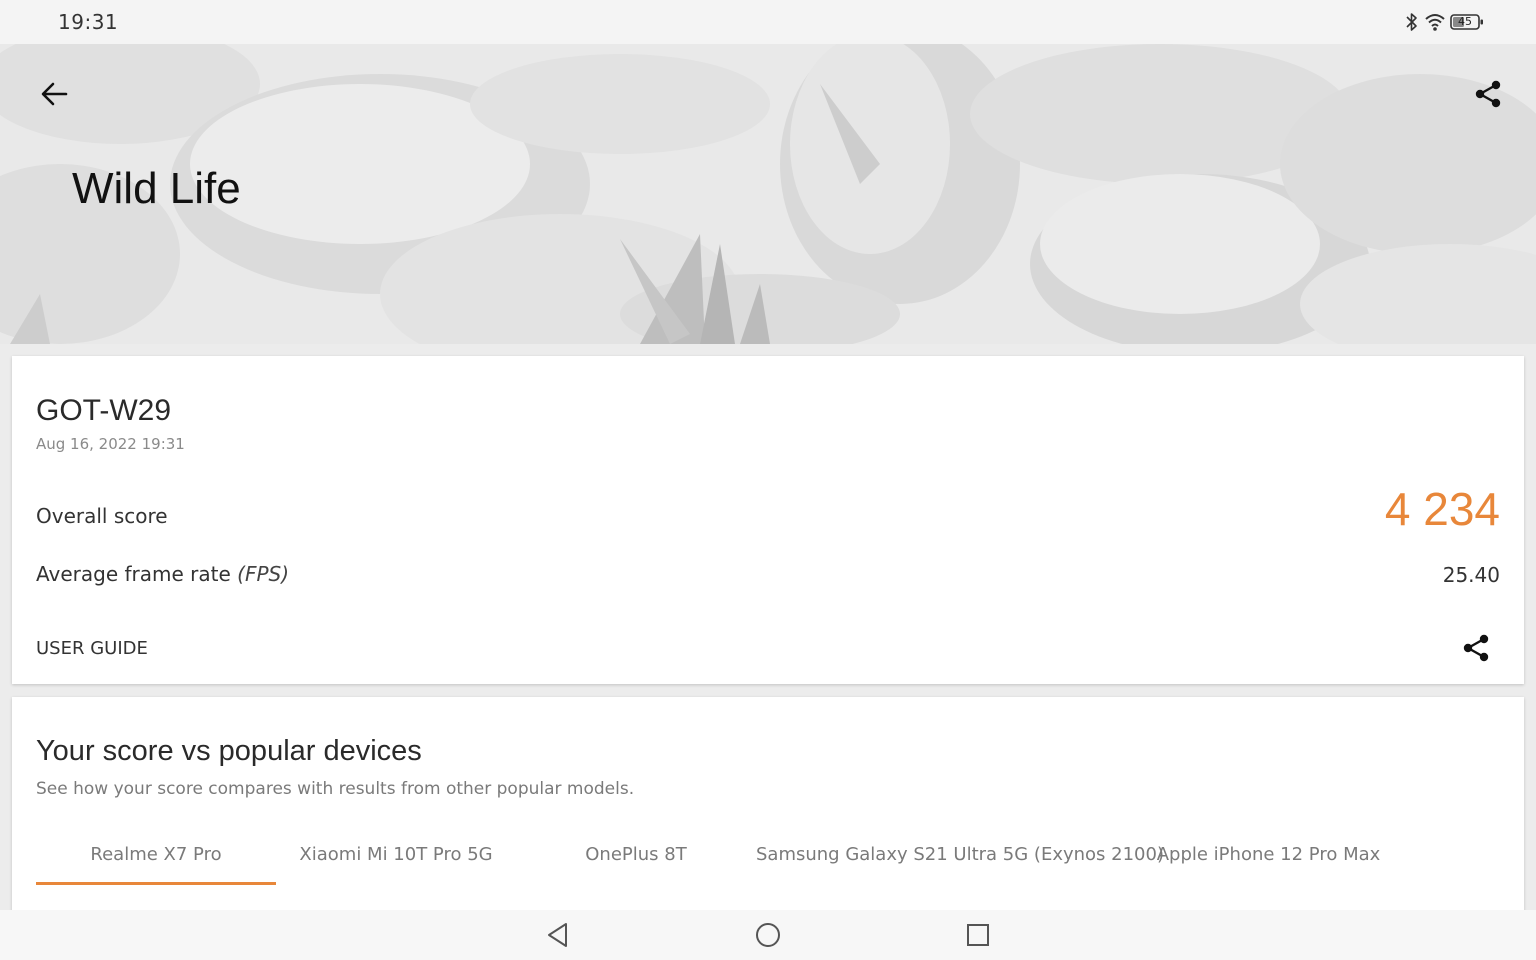 Image resolution: width=1536 pixels, height=960 pixels. I want to click on nav-recents-button, so click(978, 935).